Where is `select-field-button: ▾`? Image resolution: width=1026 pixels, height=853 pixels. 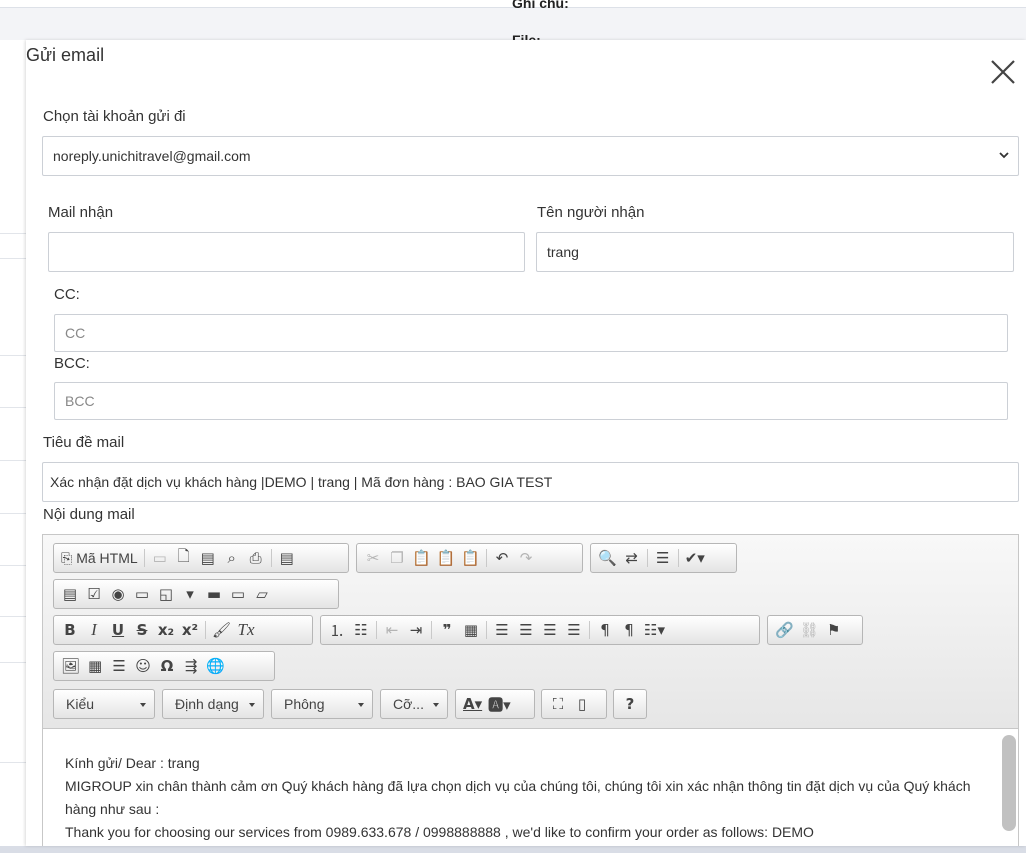 select-field-button: ▾ is located at coordinates (190, 594).